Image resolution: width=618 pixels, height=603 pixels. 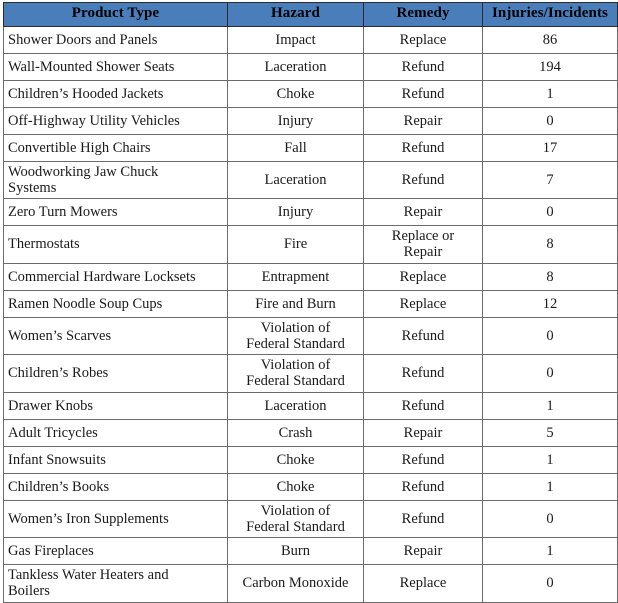 What do you see at coordinates (423, 14) in the screenshot?
I see `column-header-remedy: Remedy` at bounding box center [423, 14].